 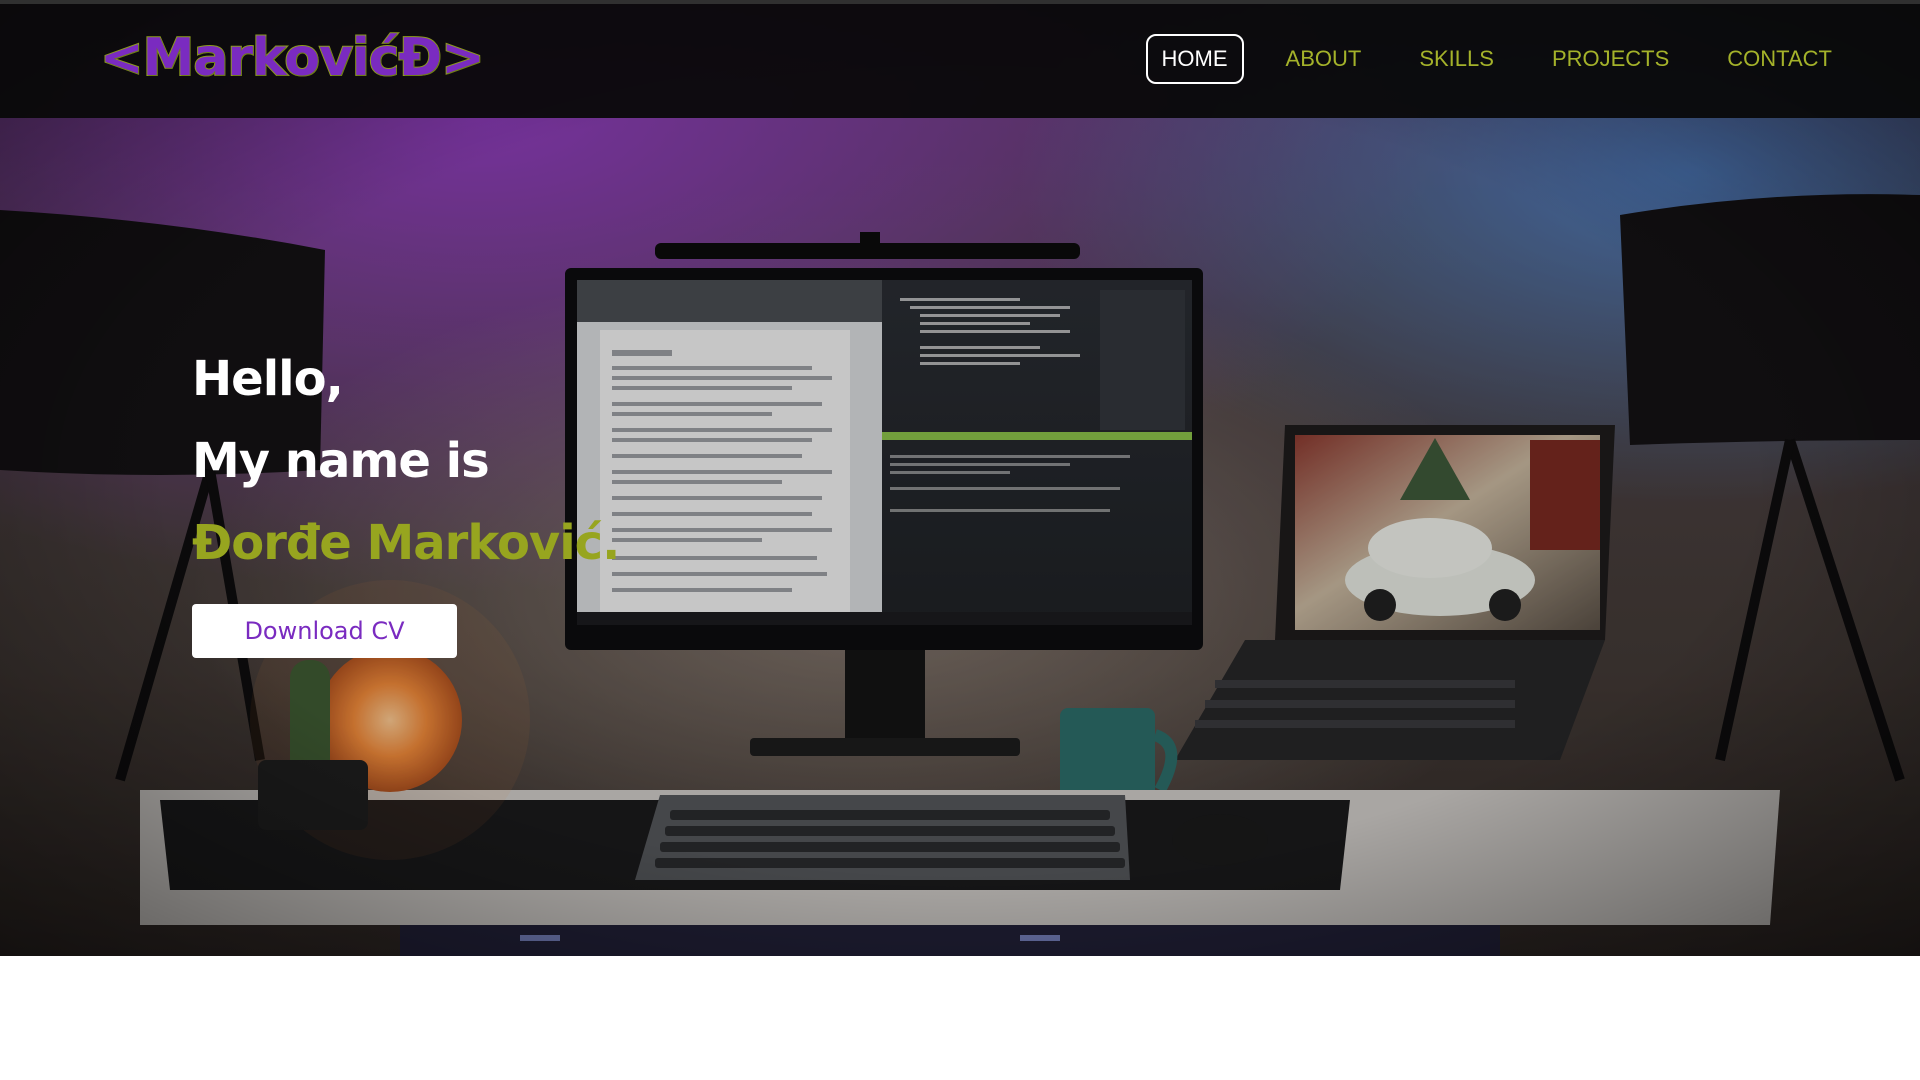 What do you see at coordinates (324, 631) in the screenshot?
I see `download-cv-button: Download CV` at bounding box center [324, 631].